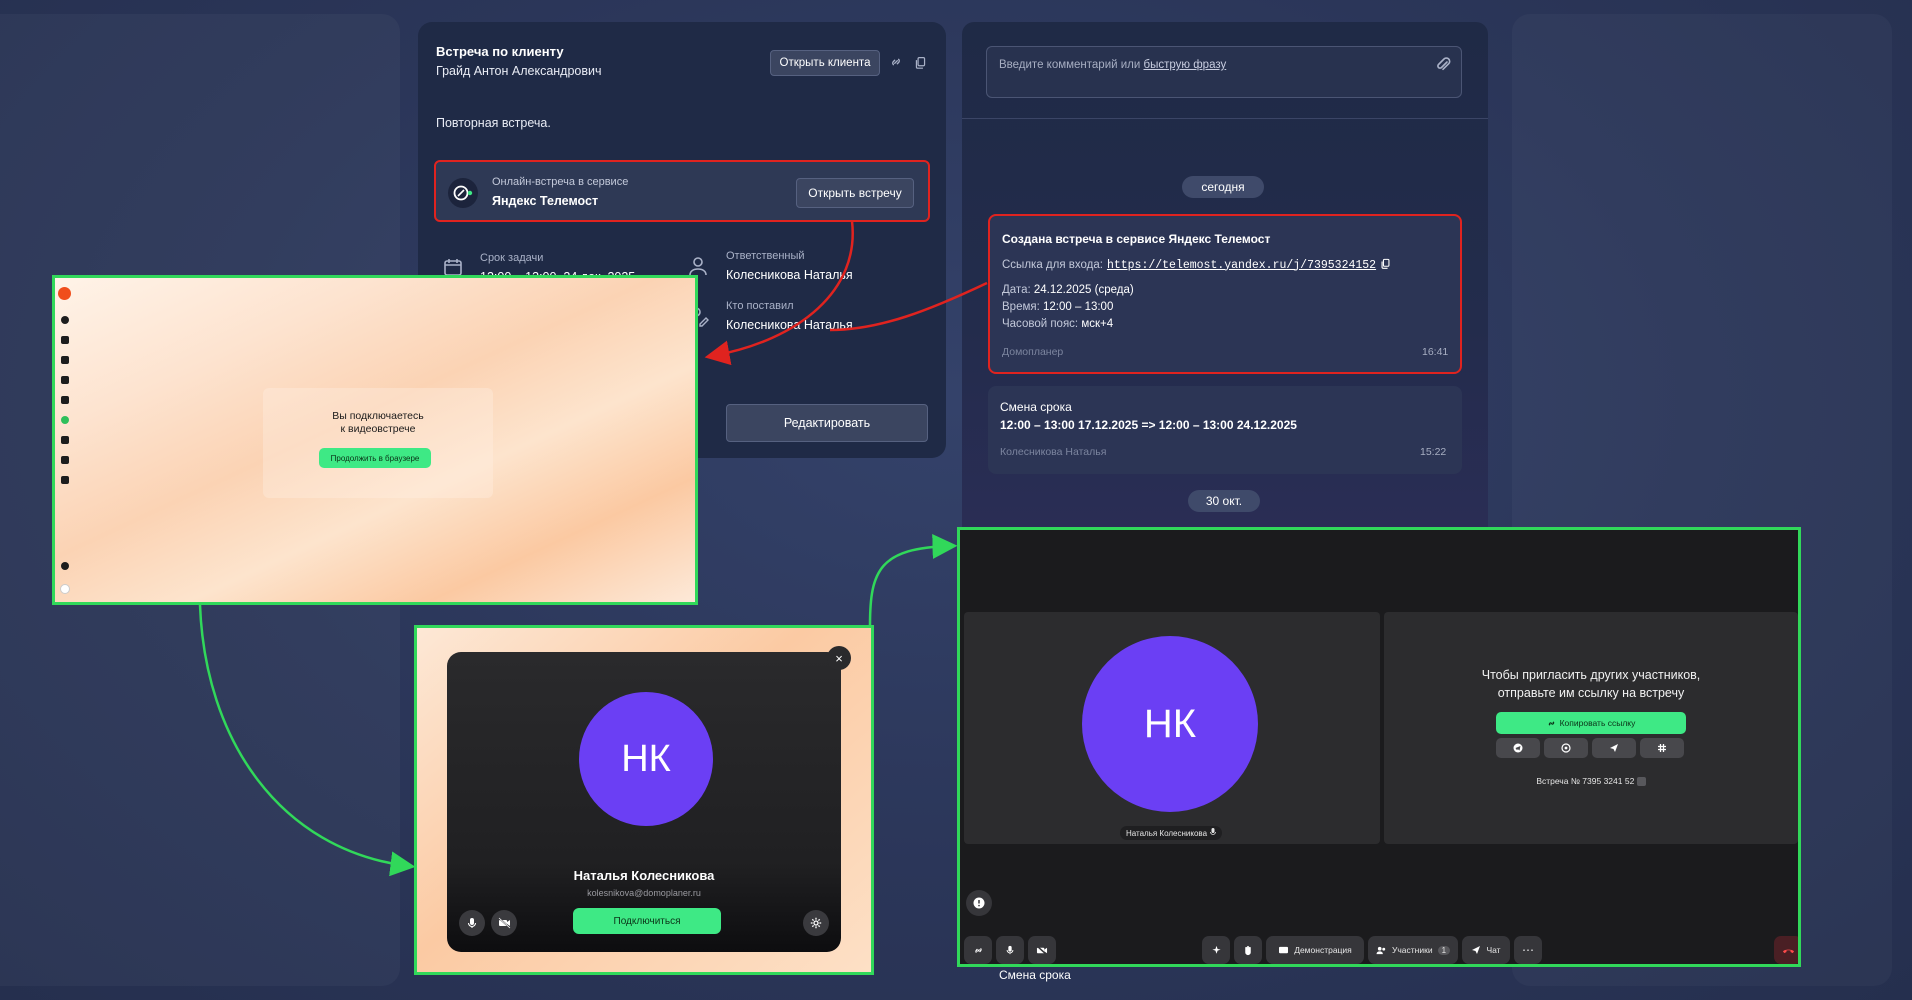  What do you see at coordinates (65, 420) in the screenshot?
I see `telemost-icon` at bounding box center [65, 420].